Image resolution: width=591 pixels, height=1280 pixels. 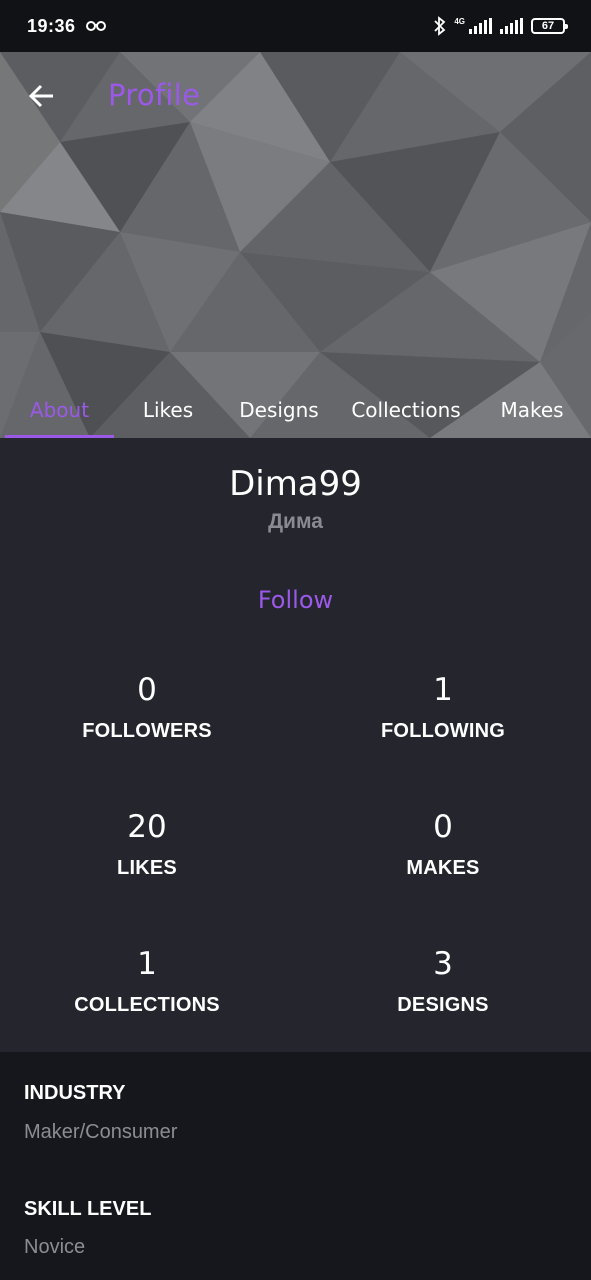 I want to click on stat-label: DESIGNS, so click(x=443, y=1005).